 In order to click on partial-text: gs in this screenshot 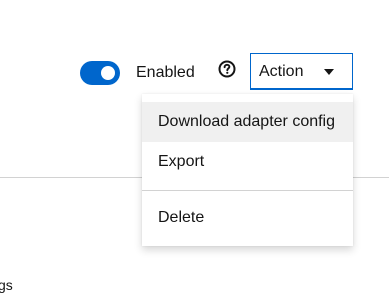, I will do `click(6, 285)`.